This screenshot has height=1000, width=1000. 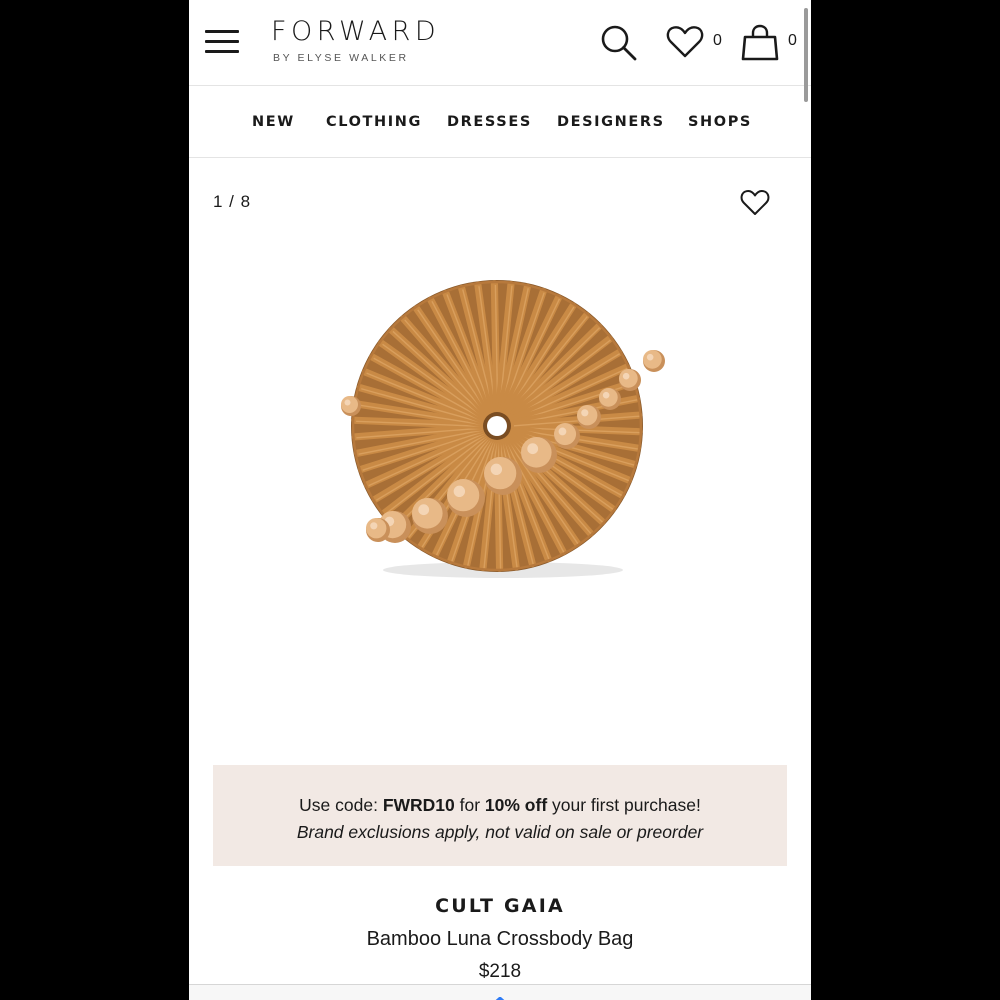 I want to click on logo-wordmark: FORWARD, so click(x=356, y=31).